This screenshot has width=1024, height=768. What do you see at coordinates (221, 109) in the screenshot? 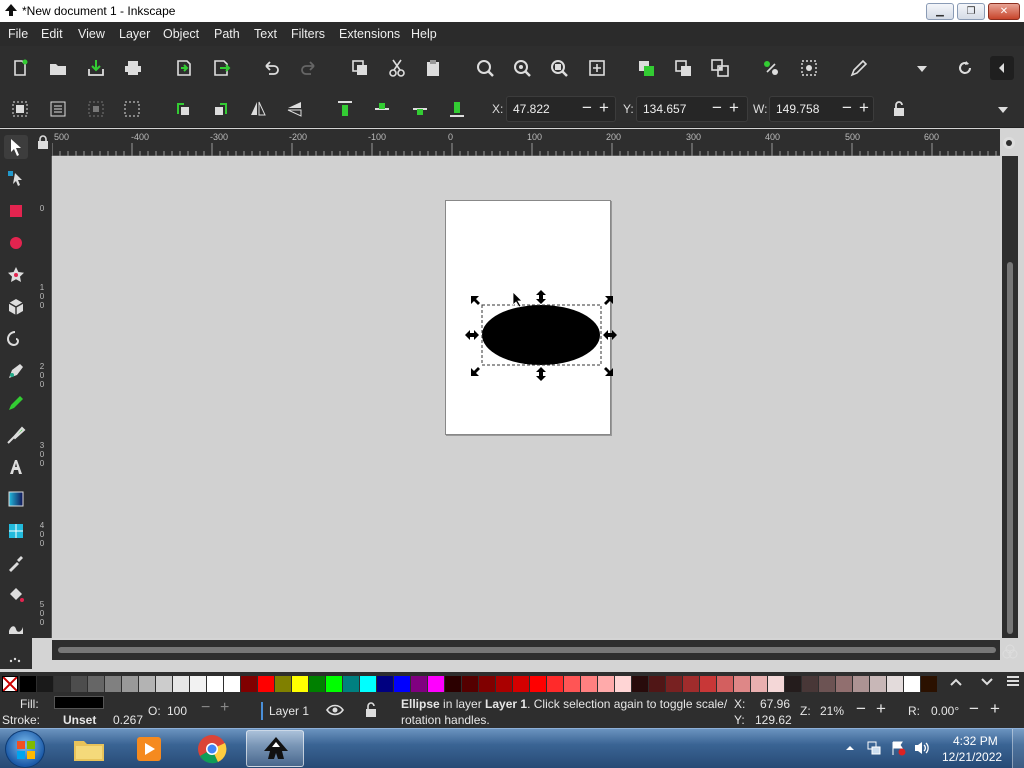
I see `rotate-cw-icon` at bounding box center [221, 109].